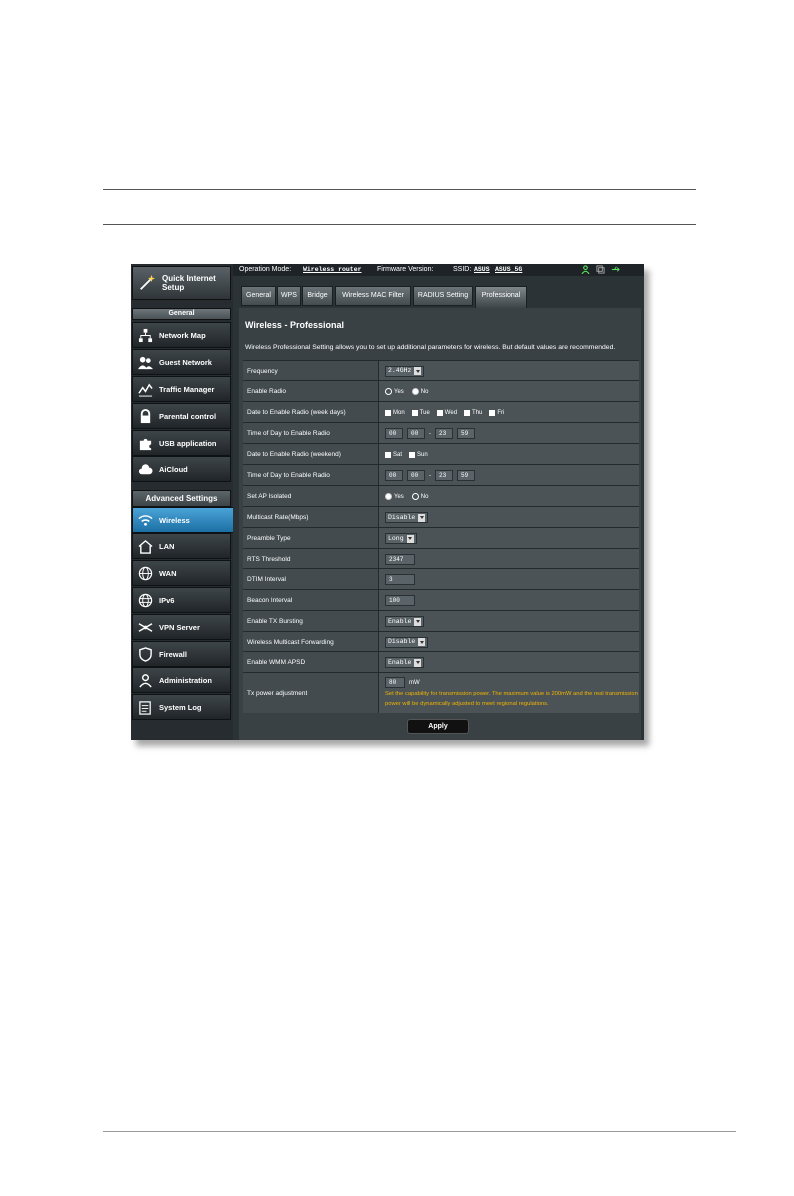  Describe the element at coordinates (585, 269) in the screenshot. I see `user-status-icon` at that location.